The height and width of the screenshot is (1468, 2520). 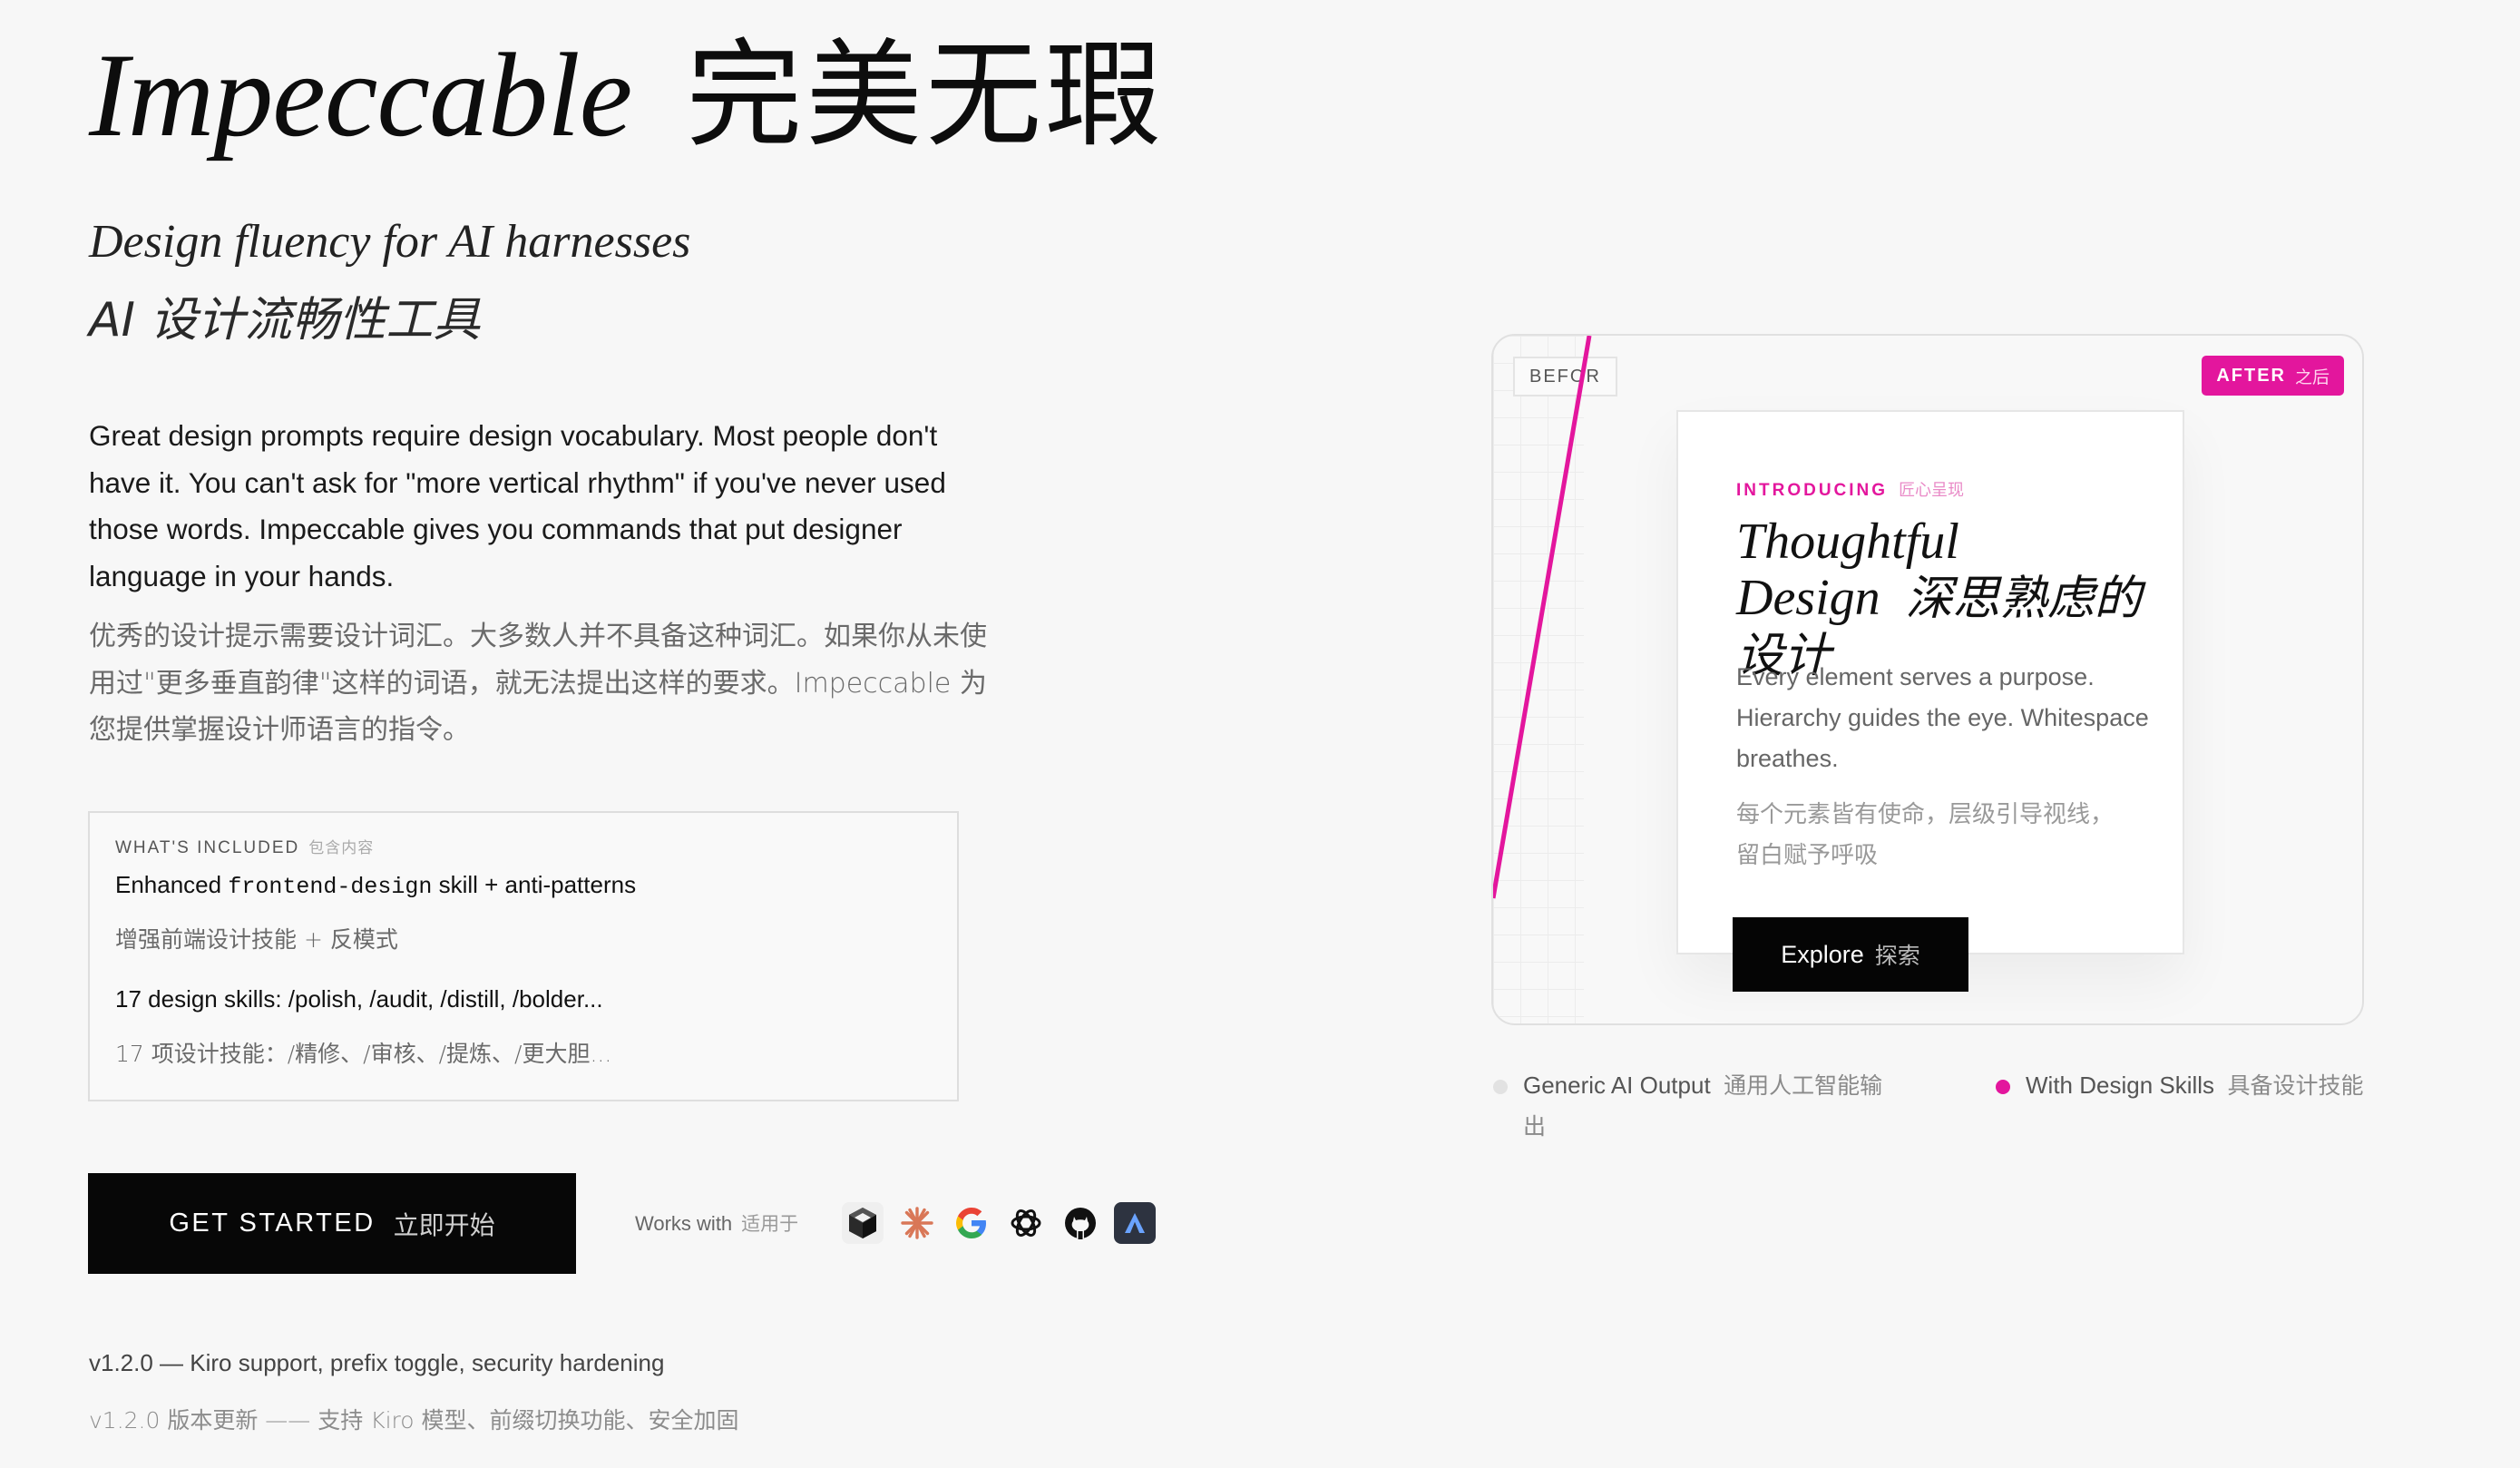 What do you see at coordinates (1813, 490) in the screenshot?
I see `card-intro-en: INTRODUCING` at bounding box center [1813, 490].